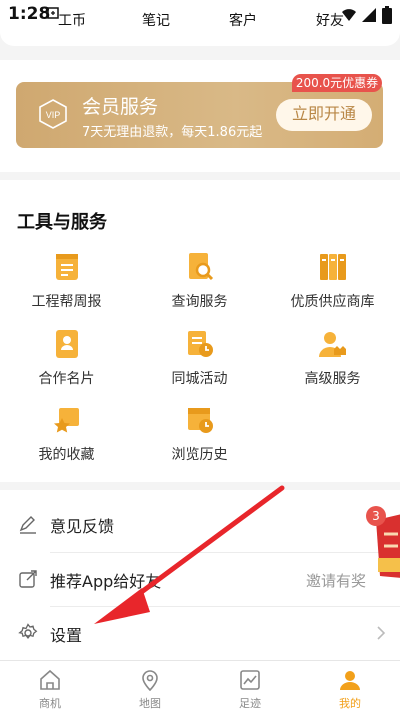 The width and height of the screenshot is (400, 713). Describe the element at coordinates (150, 703) in the screenshot. I see `nav-label: 地图` at that location.